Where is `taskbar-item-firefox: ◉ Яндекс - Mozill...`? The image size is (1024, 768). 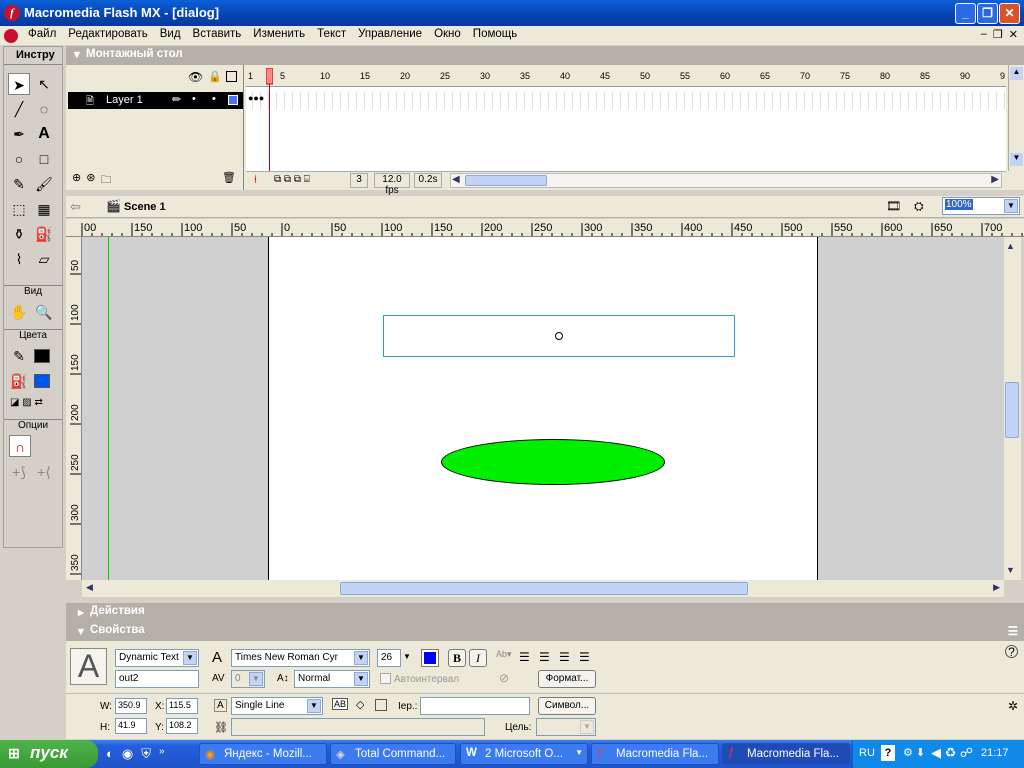 taskbar-item-firefox: ◉ Яндекс - Mozill... is located at coordinates (263, 754).